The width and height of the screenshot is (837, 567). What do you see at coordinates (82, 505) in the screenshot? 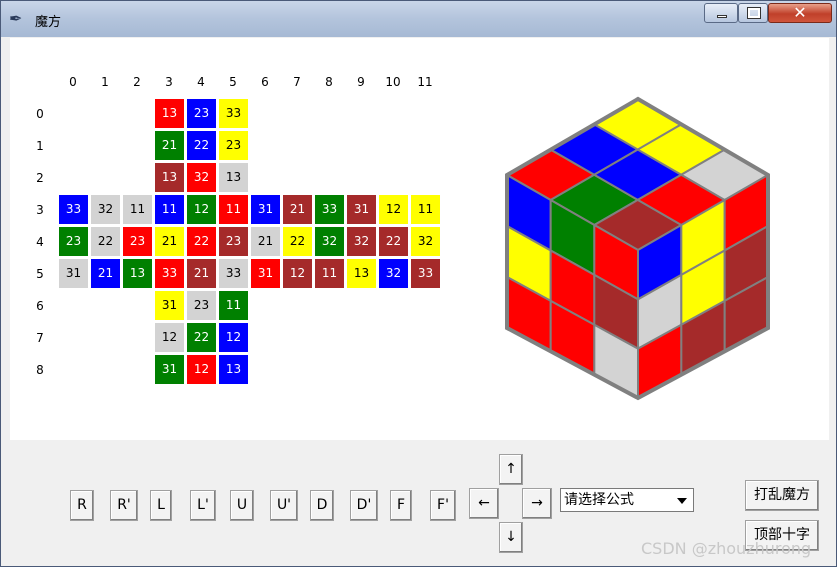
I see `move-button-r: R` at bounding box center [82, 505].